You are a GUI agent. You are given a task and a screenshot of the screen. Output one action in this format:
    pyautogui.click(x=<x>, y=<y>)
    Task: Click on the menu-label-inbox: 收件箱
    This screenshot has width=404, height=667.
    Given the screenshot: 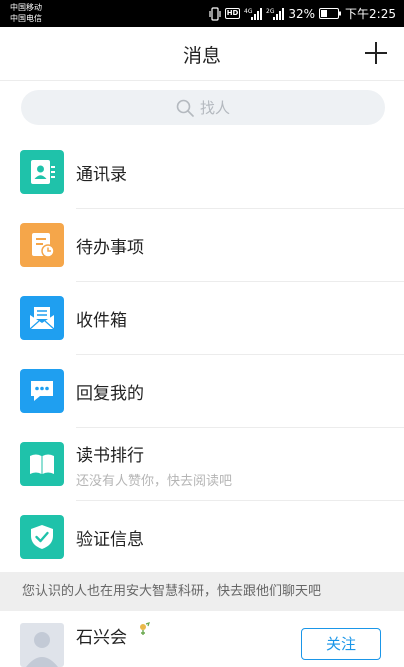 What is the action you would take?
    pyautogui.click(x=101, y=321)
    